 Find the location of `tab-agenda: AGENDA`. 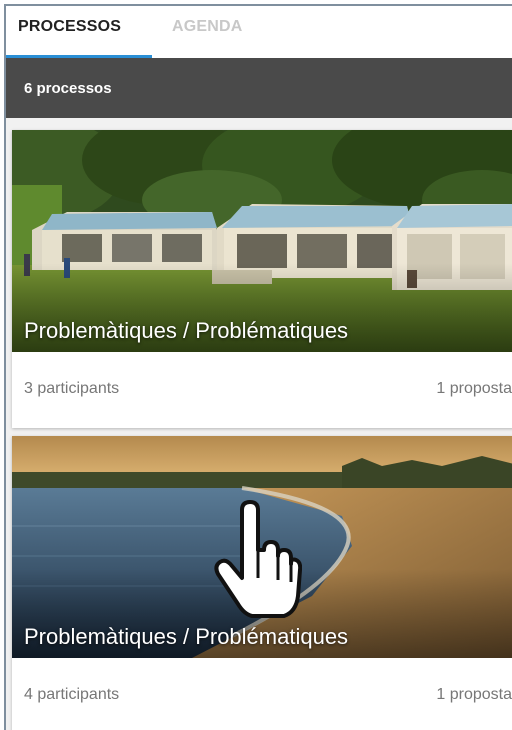

tab-agenda: AGENDA is located at coordinates (207, 27).